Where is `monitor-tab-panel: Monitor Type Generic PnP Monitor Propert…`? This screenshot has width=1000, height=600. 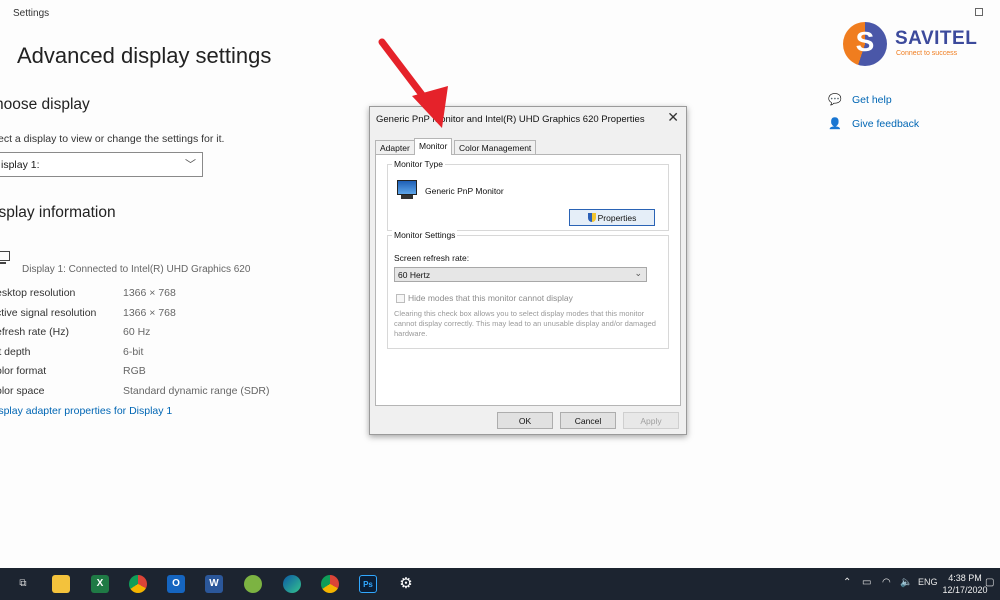
monitor-tab-panel: Monitor Type Generic PnP Monitor Propert… is located at coordinates (528, 280).